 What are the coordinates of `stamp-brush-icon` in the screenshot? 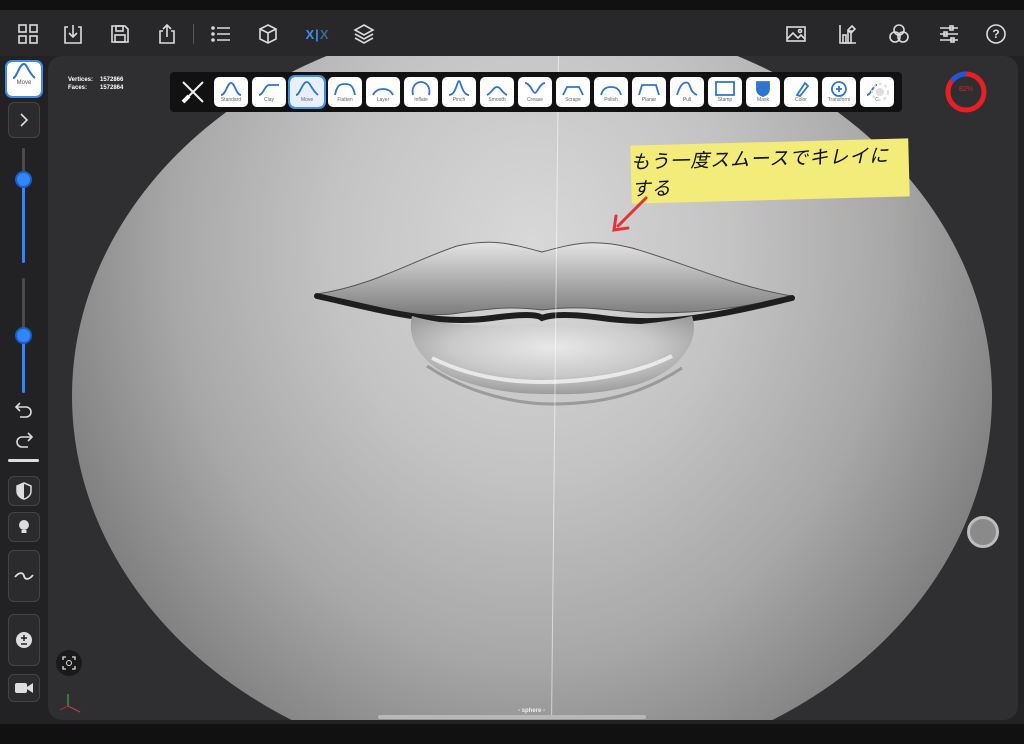 It's located at (725, 88).